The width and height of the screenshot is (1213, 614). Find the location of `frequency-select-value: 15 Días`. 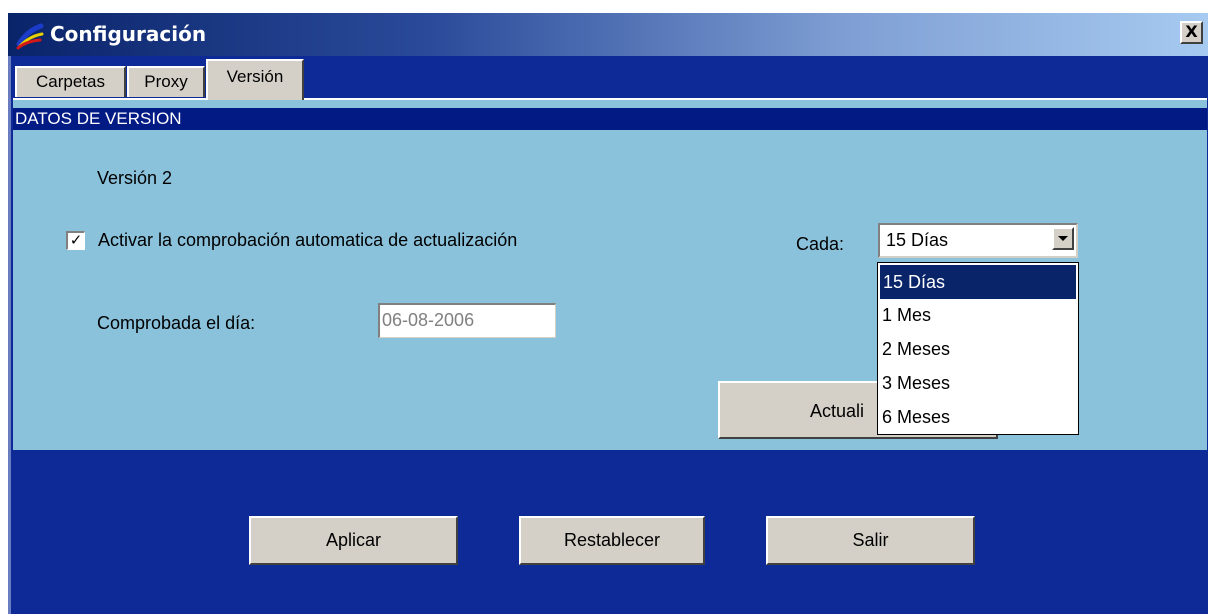

frequency-select-value: 15 Días is located at coordinates (917, 240).